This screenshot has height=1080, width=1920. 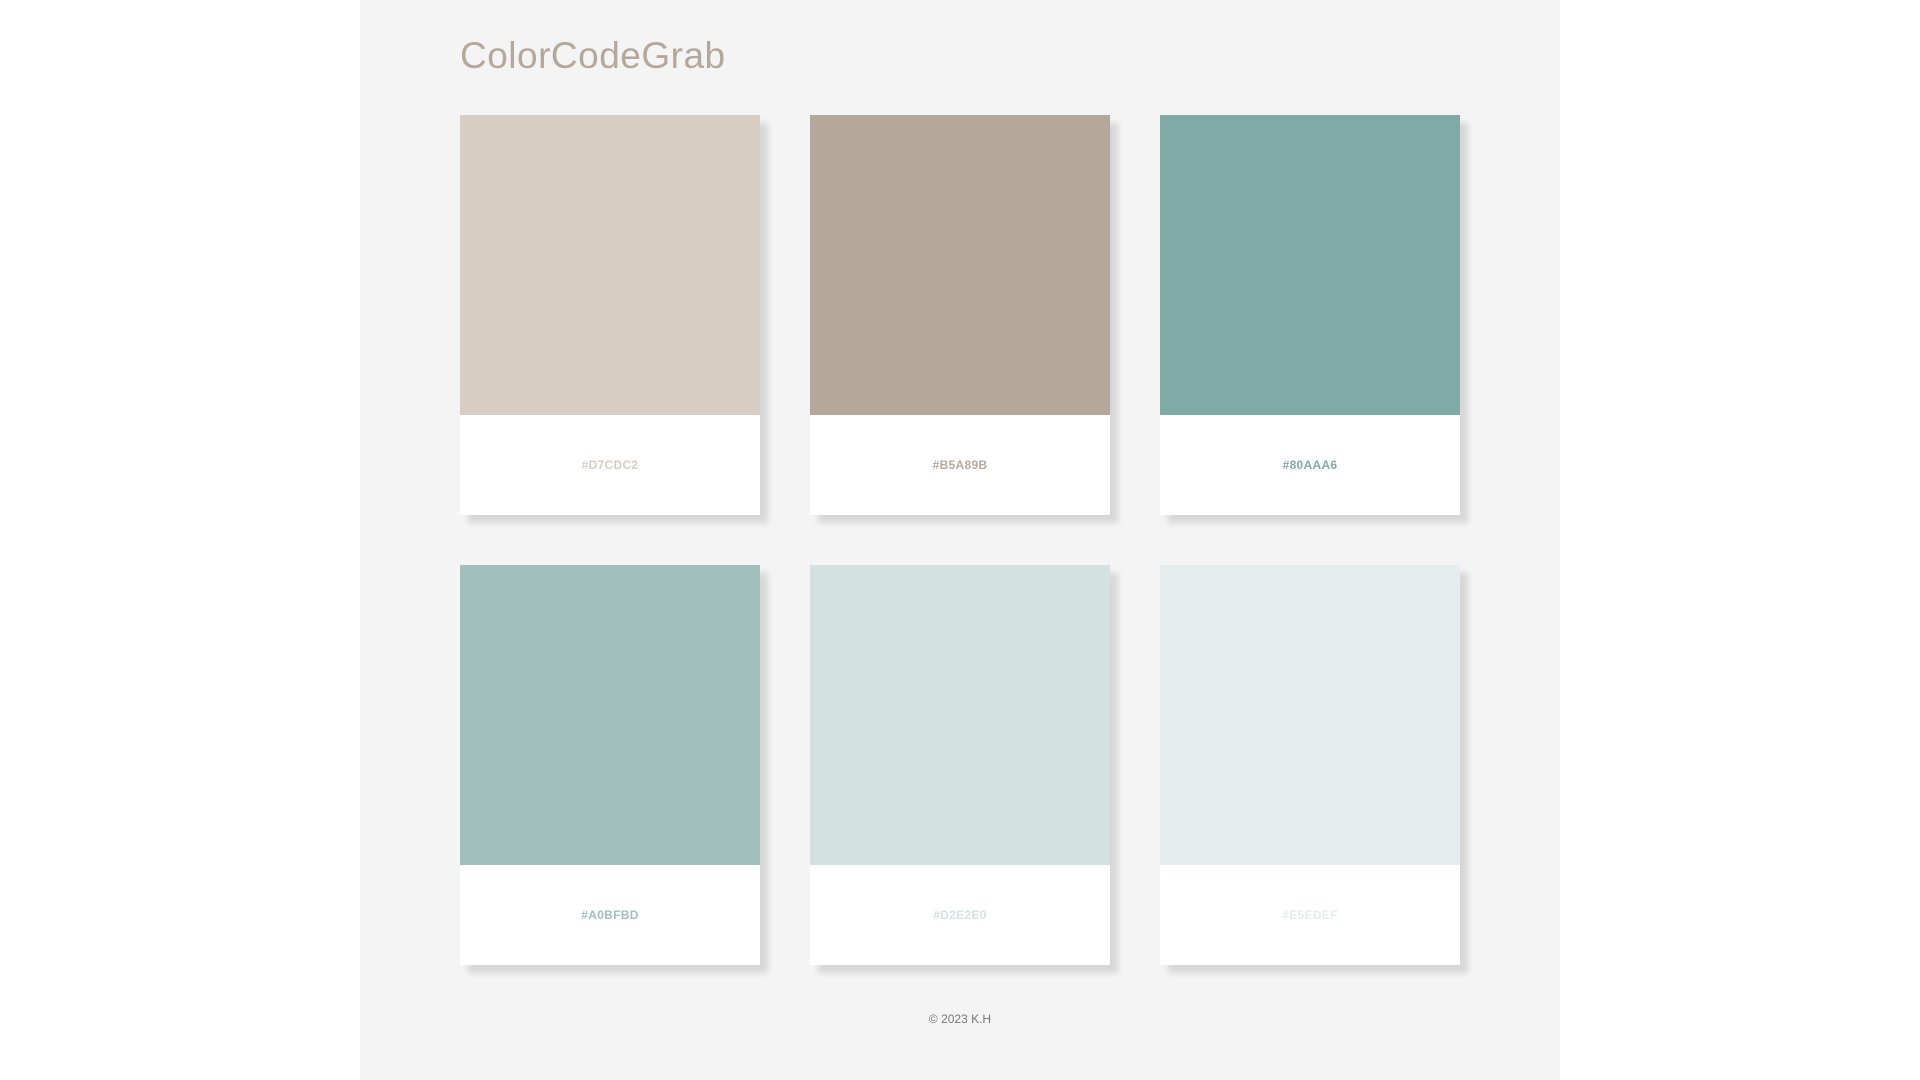 I want to click on color-code: #D2E2E0, so click(x=960, y=915).